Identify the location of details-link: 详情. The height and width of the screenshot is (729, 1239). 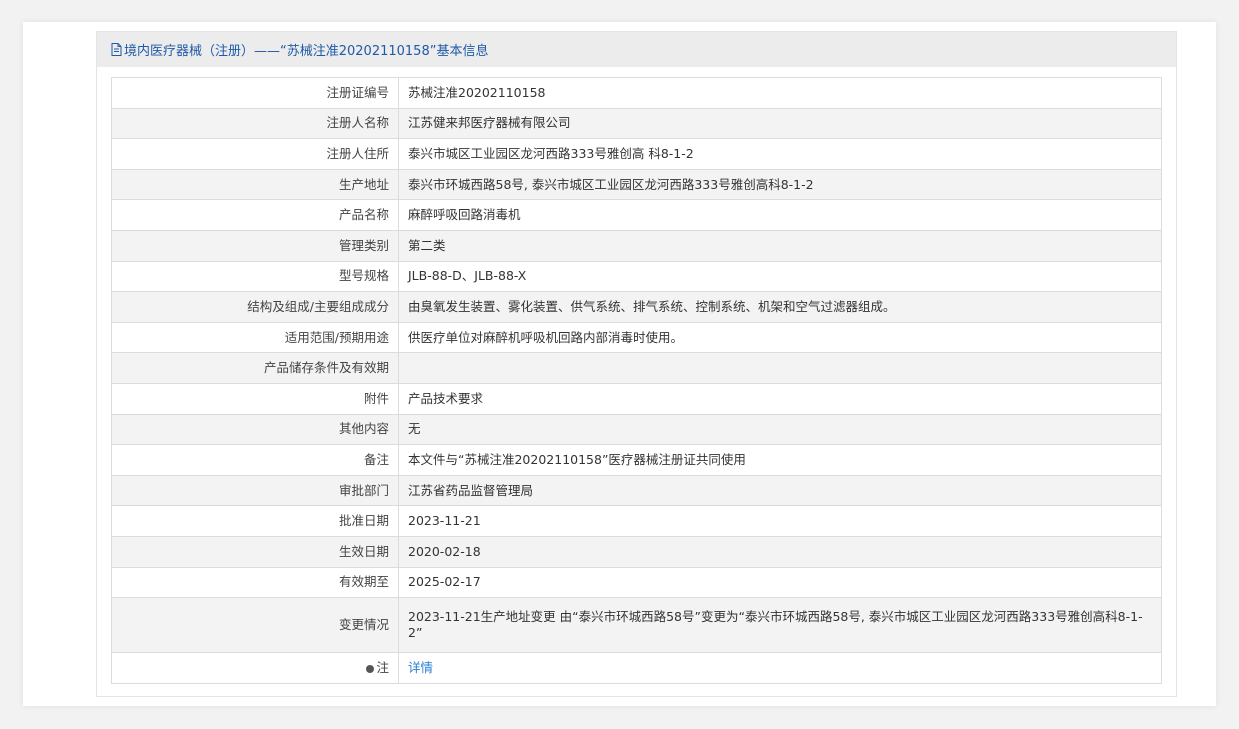
(420, 667).